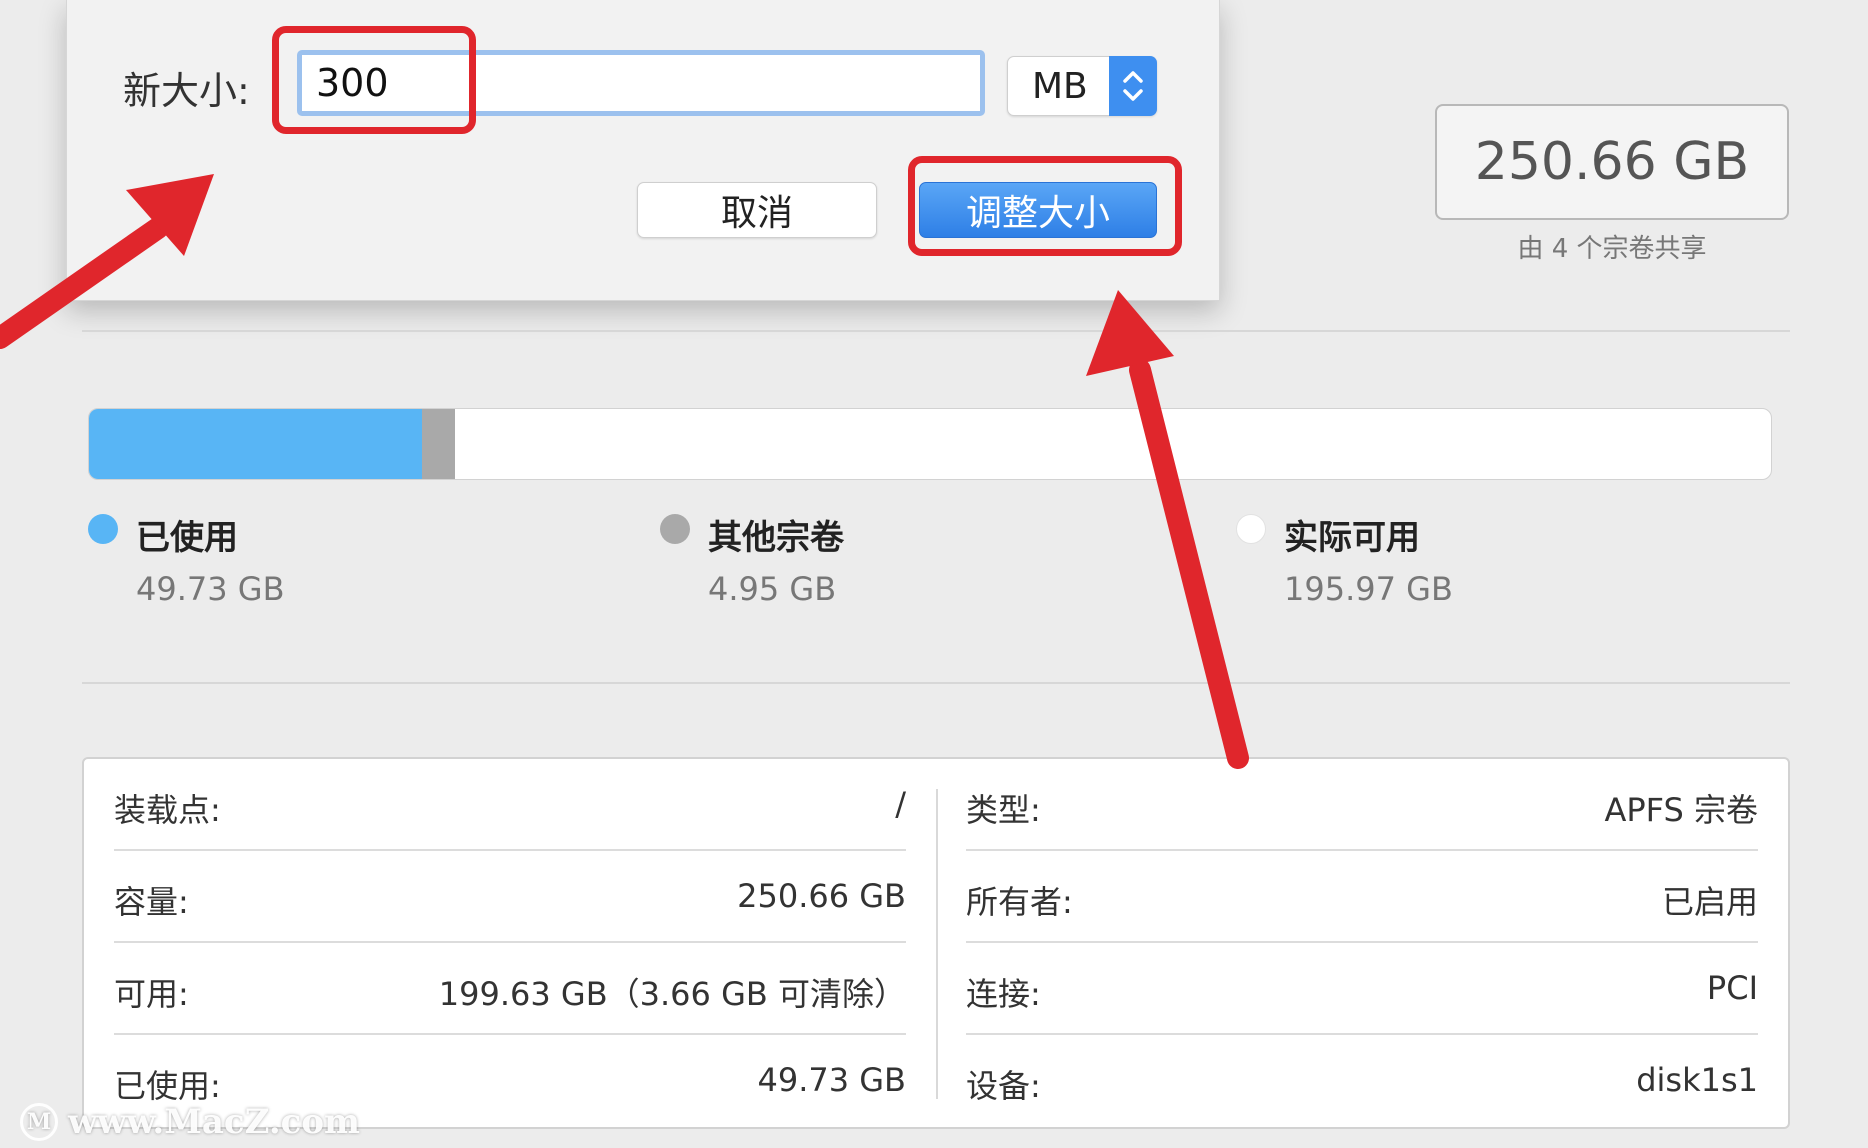  I want to click on resize-button: 调整大小, so click(1038, 210).